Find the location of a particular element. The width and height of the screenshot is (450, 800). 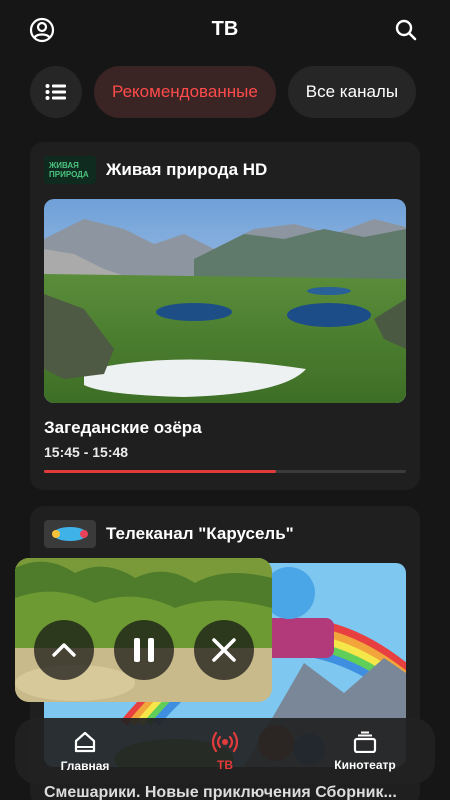

channel-header: ЖИВАЯ ПРИРОДА Живая природа HD is located at coordinates (155, 170).